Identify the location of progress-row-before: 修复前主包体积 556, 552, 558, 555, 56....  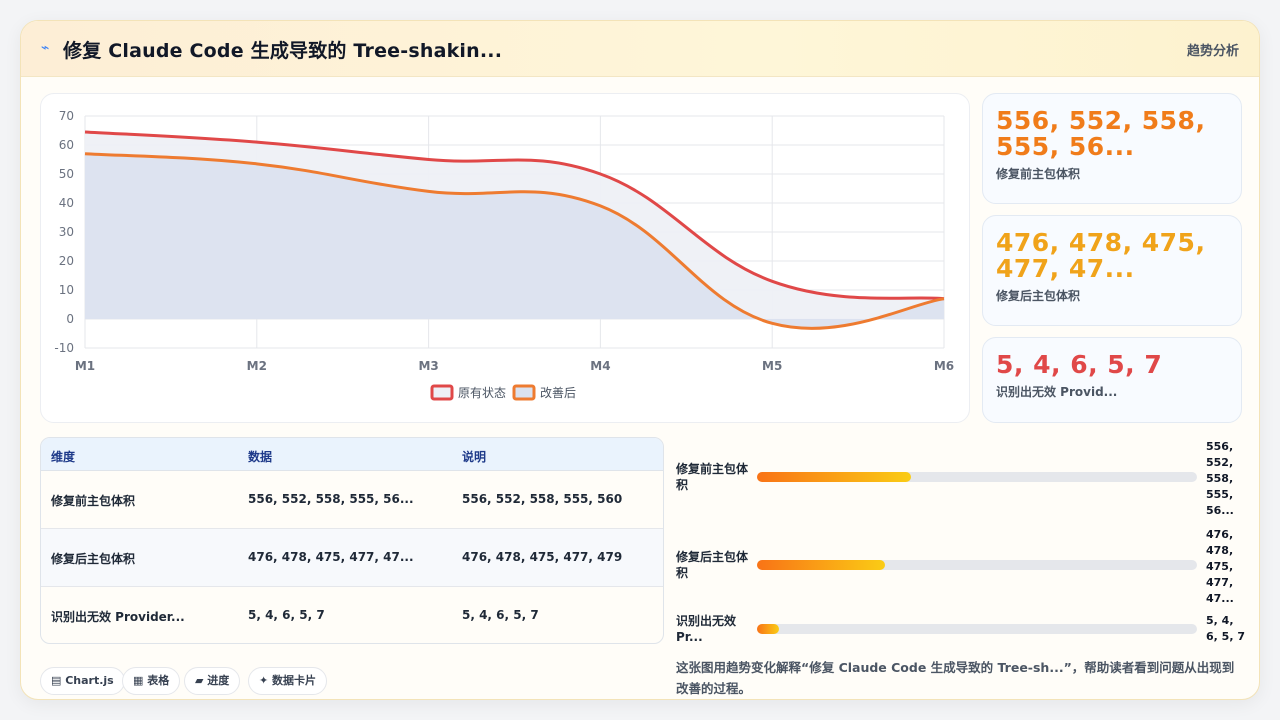
(966, 479).